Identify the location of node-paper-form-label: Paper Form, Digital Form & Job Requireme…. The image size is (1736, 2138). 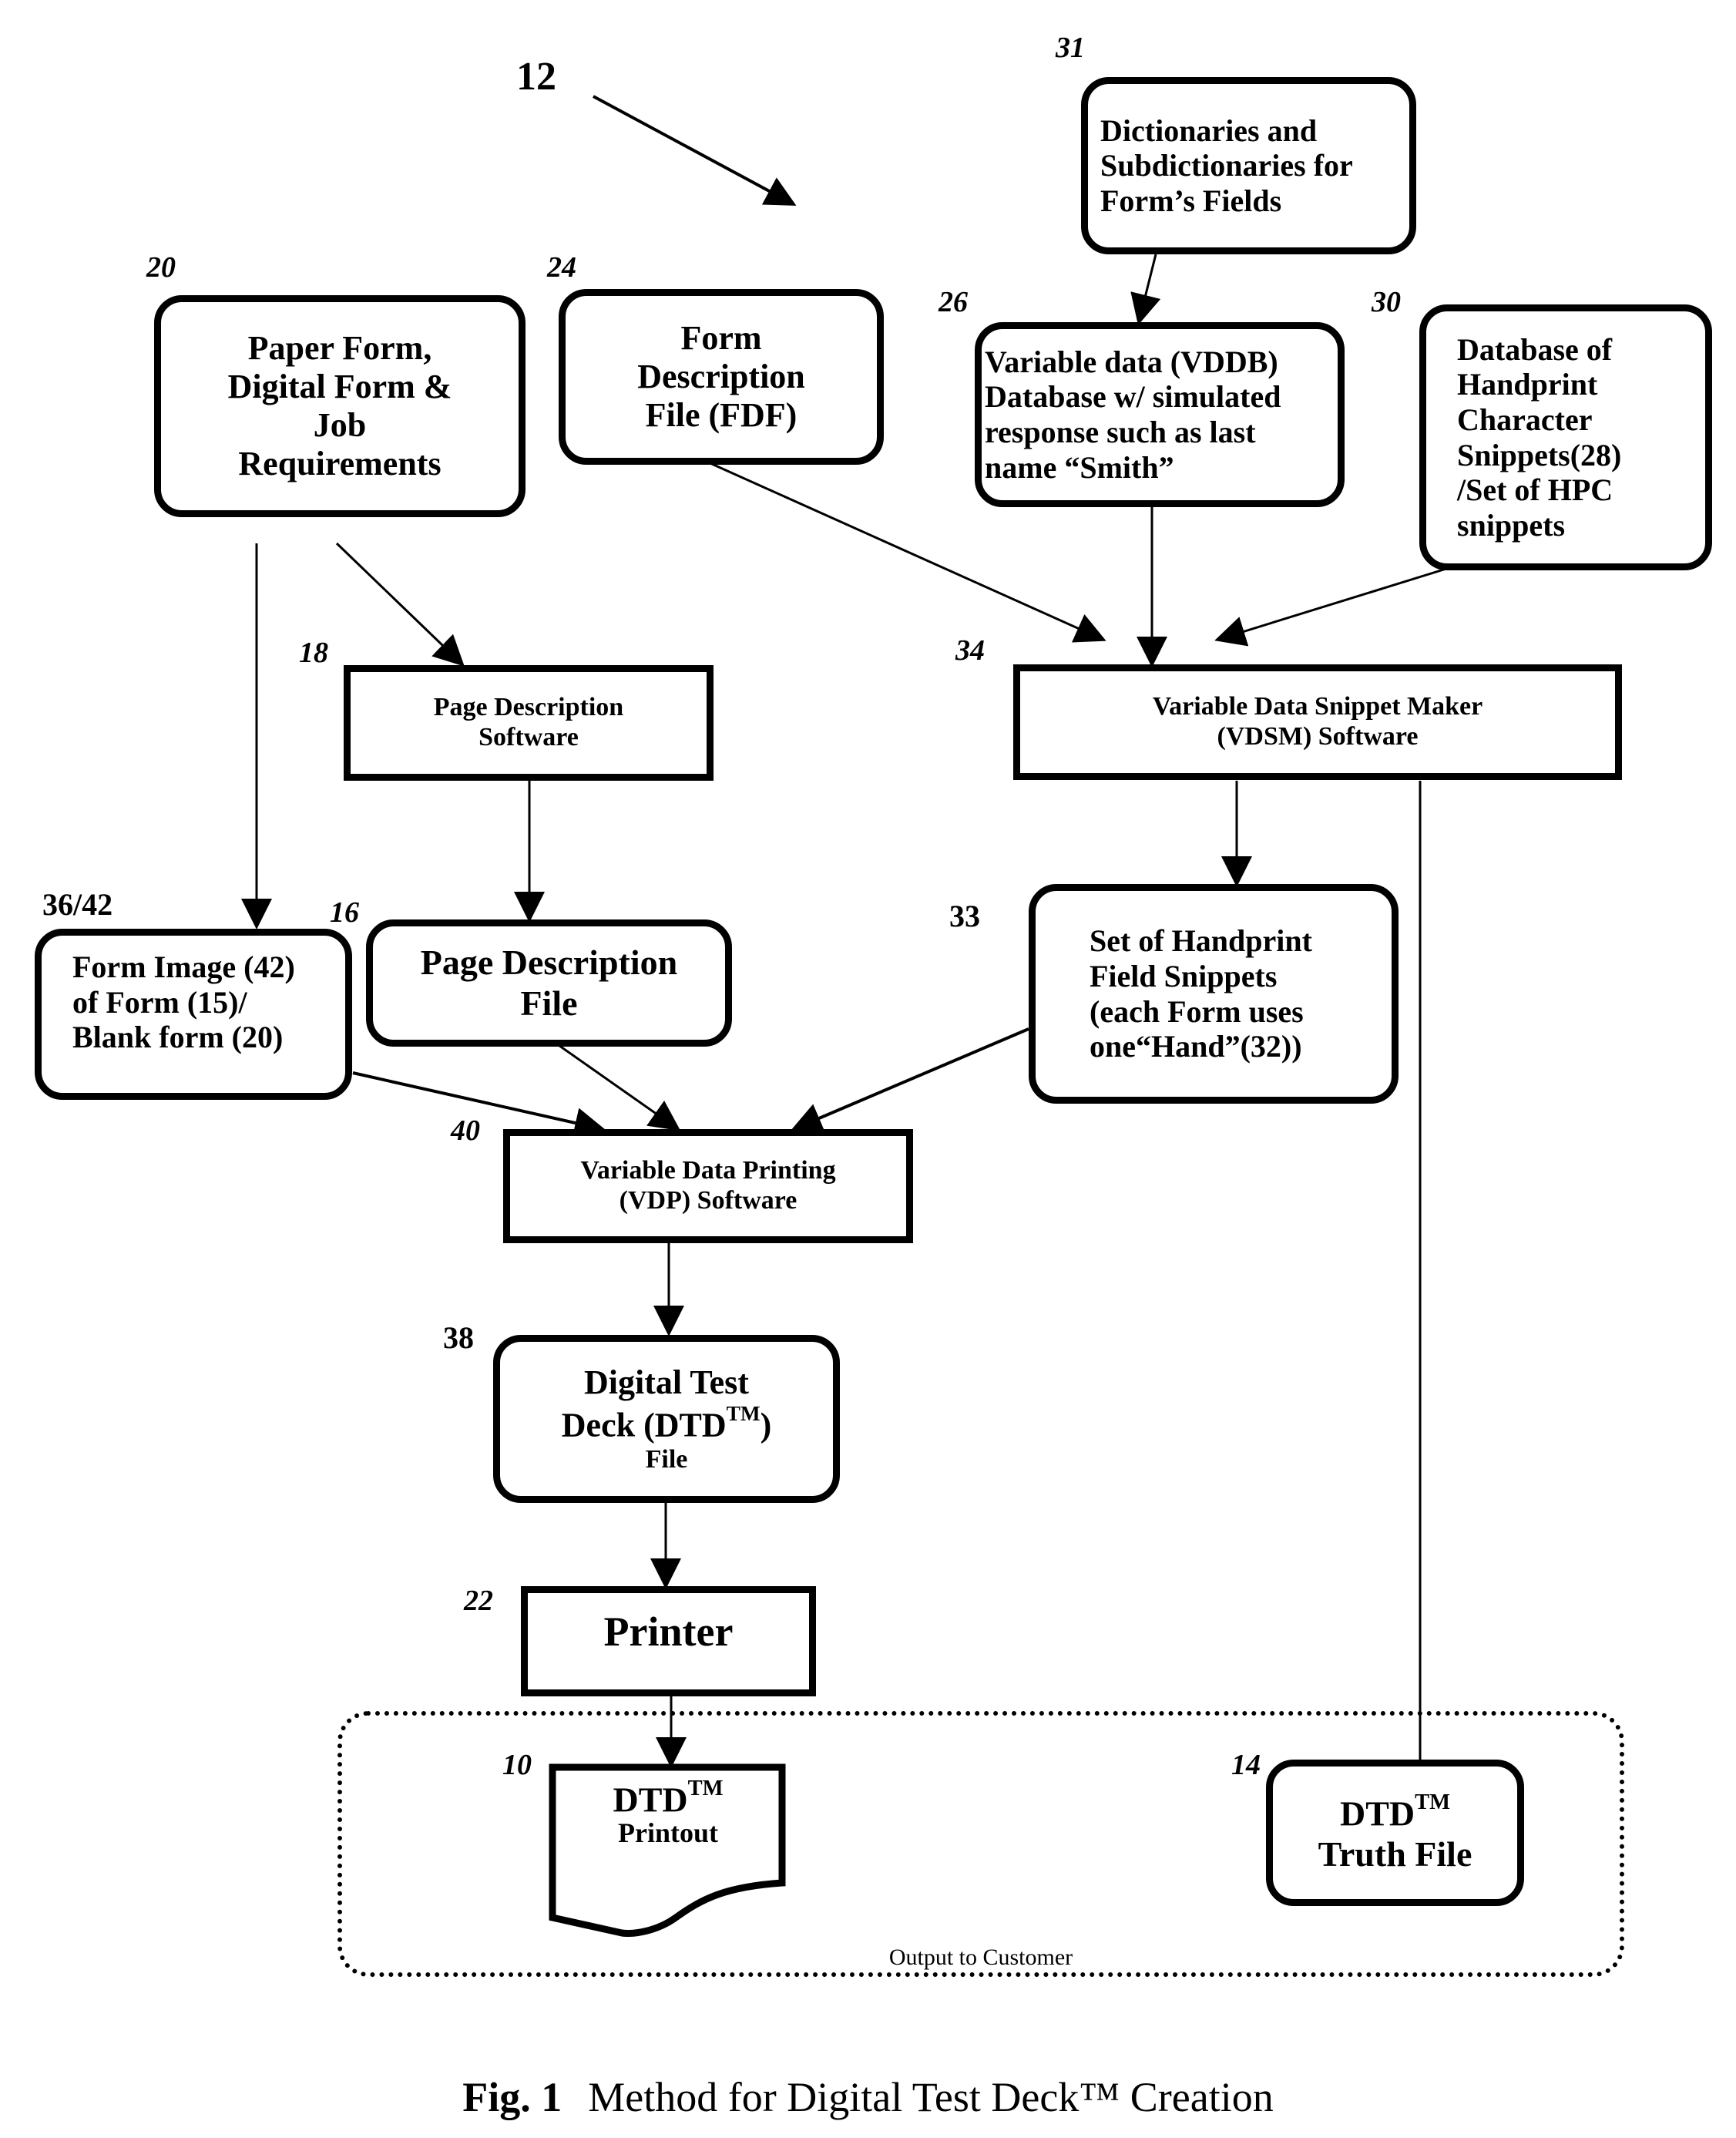
(340, 405).